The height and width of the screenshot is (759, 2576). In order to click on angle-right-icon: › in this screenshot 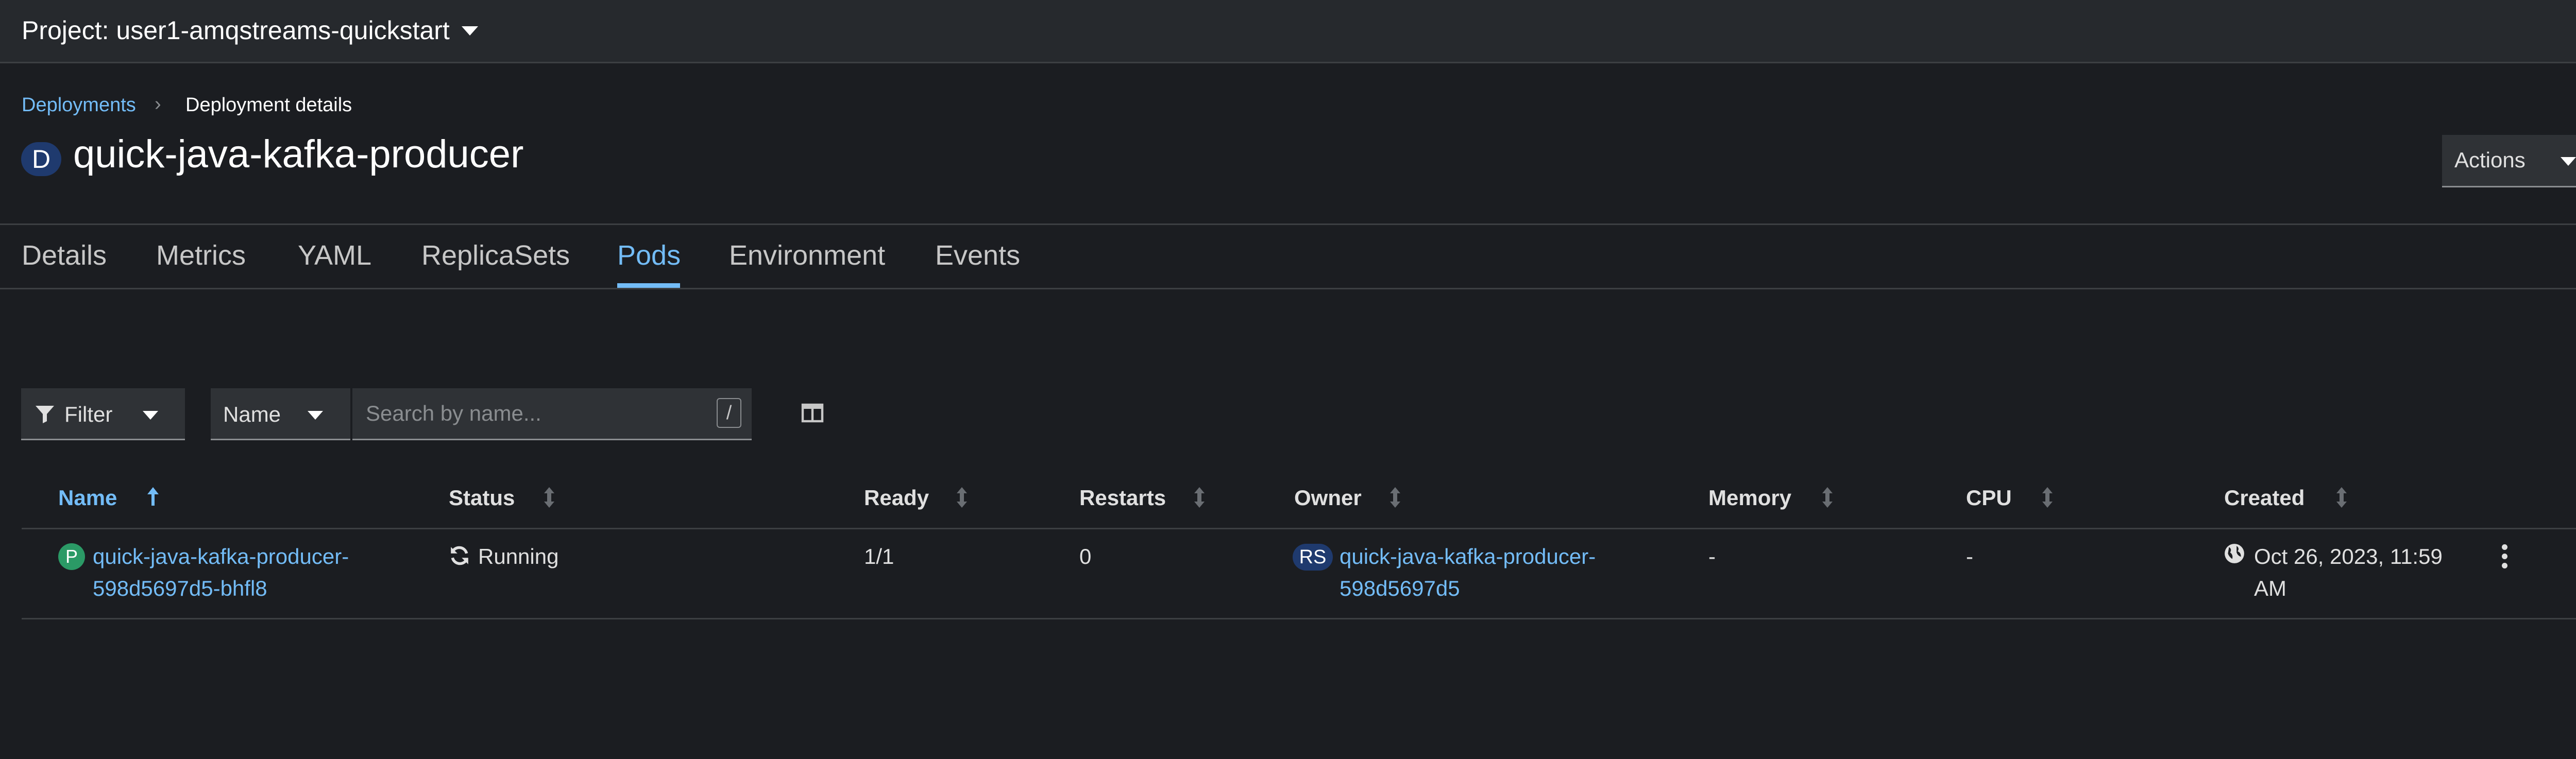, I will do `click(158, 104)`.